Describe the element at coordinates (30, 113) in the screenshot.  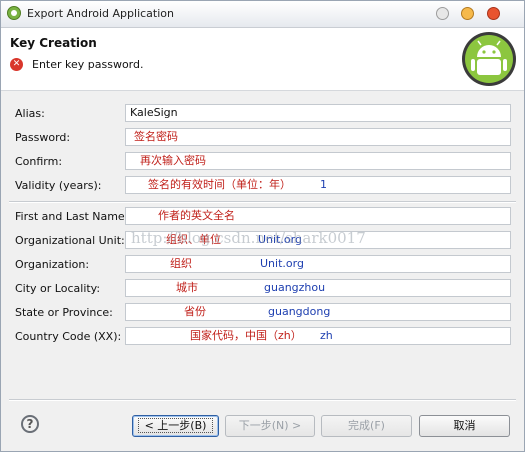
I see `alias-label: Alias:` at that location.